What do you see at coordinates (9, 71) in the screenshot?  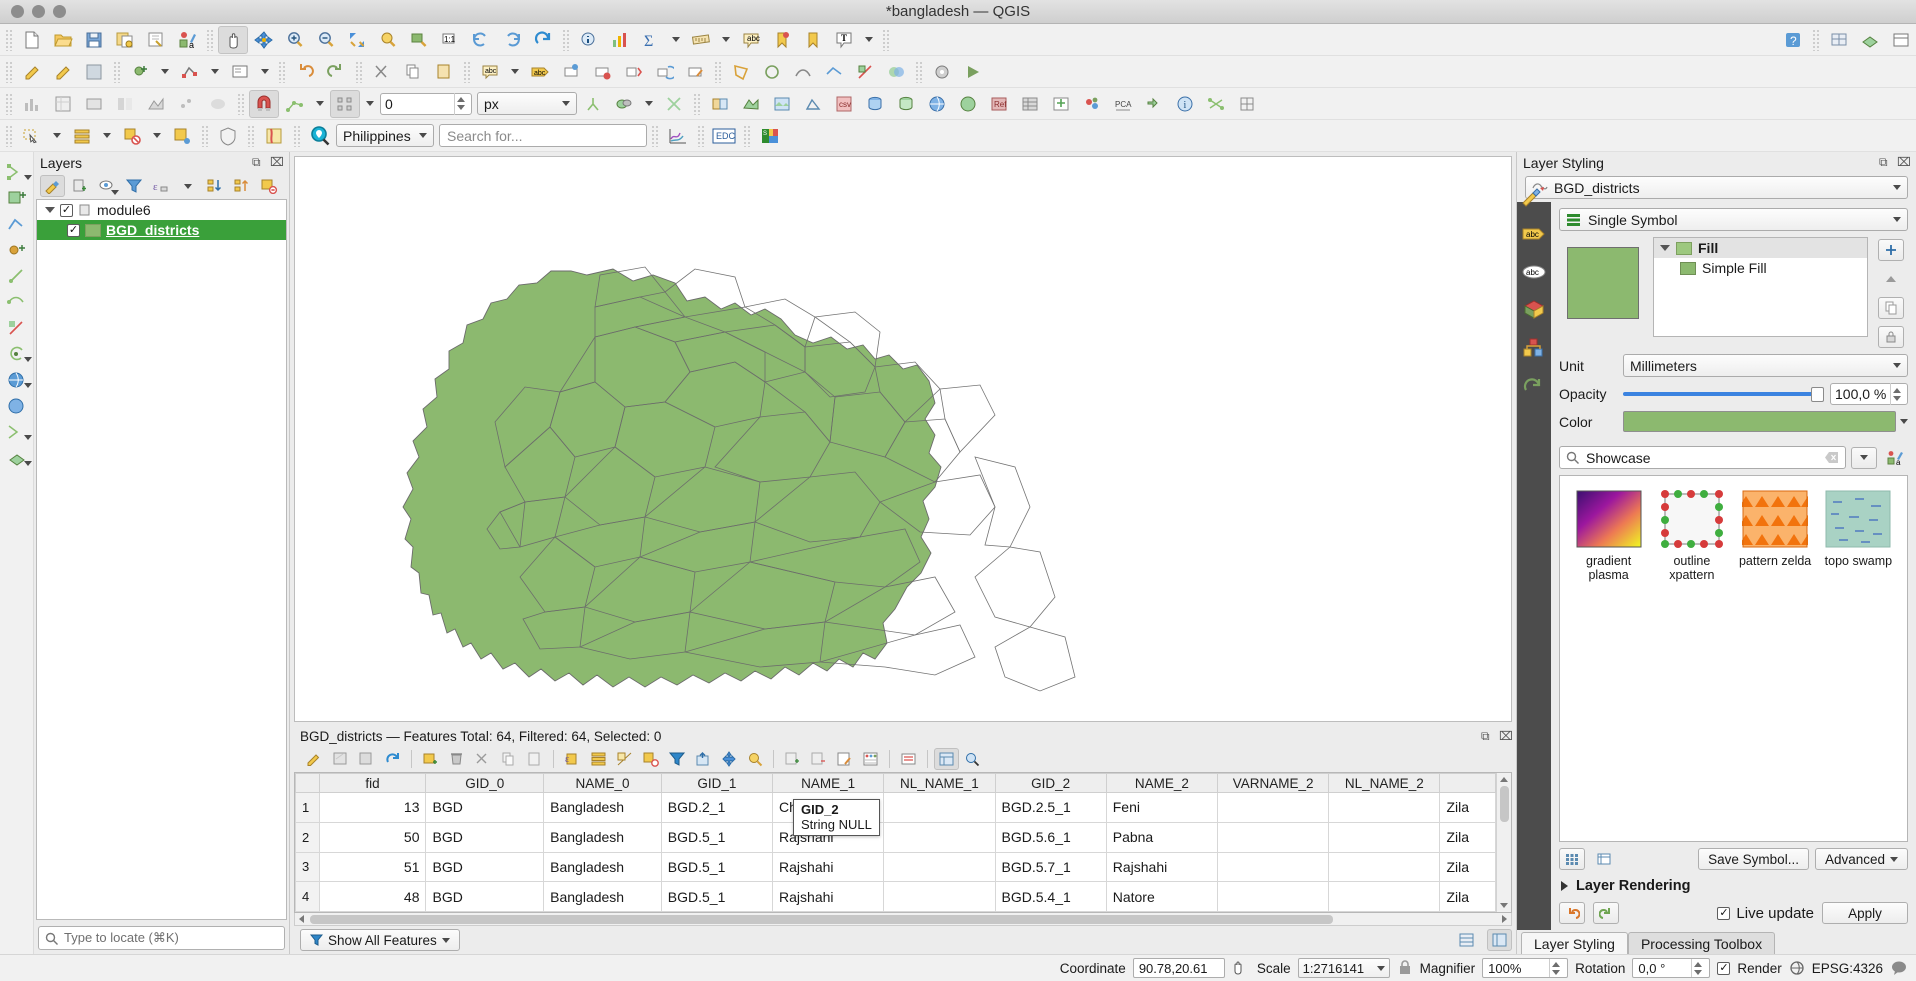 I see `toolbar-grip-d1` at bounding box center [9, 71].